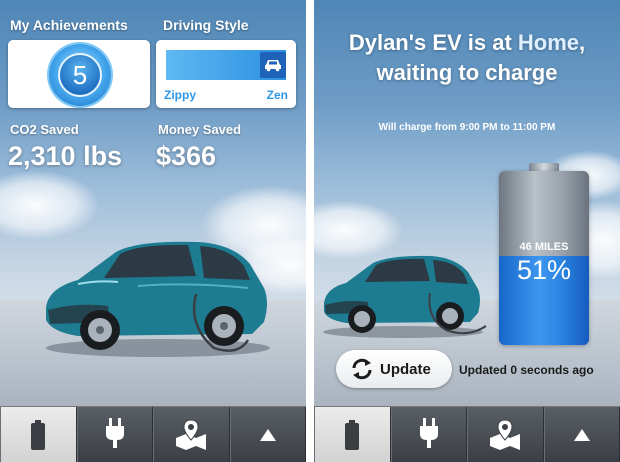 This screenshot has height=462, width=620. What do you see at coordinates (544, 254) in the screenshot?
I see `battery-gauge: 46 MILES 51%` at bounding box center [544, 254].